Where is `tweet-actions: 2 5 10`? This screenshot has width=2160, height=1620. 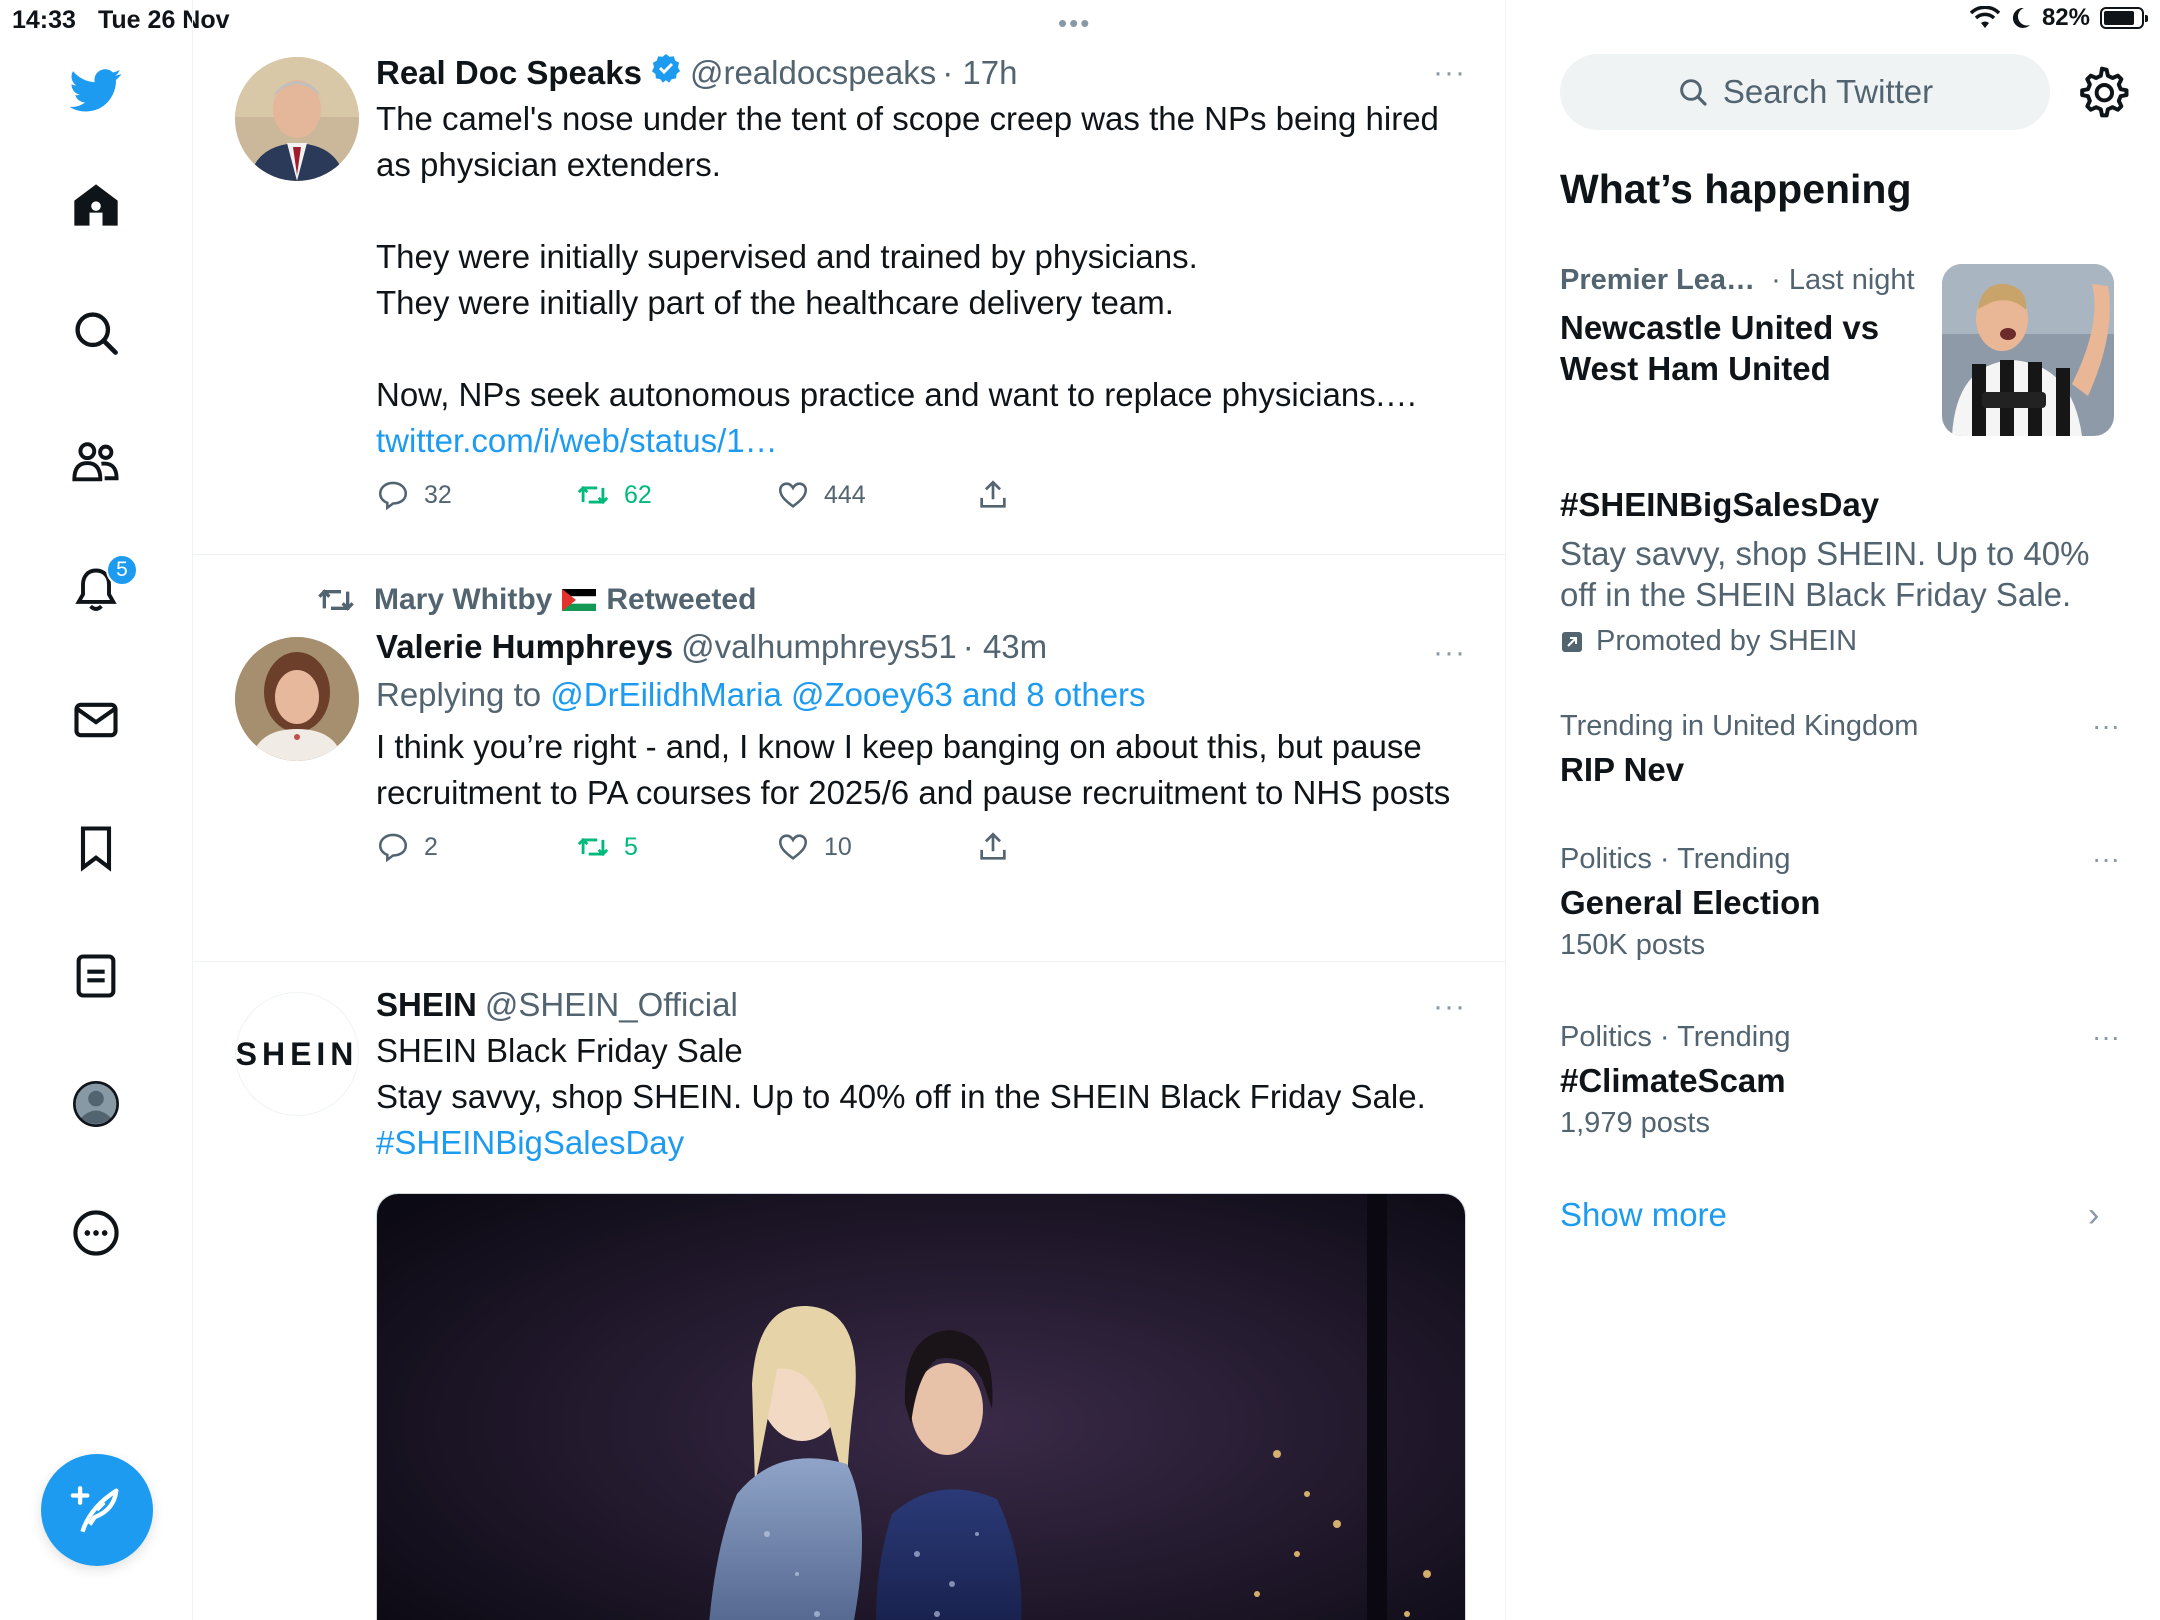
tweet-actions: 2 5 10 is located at coordinates (916, 847).